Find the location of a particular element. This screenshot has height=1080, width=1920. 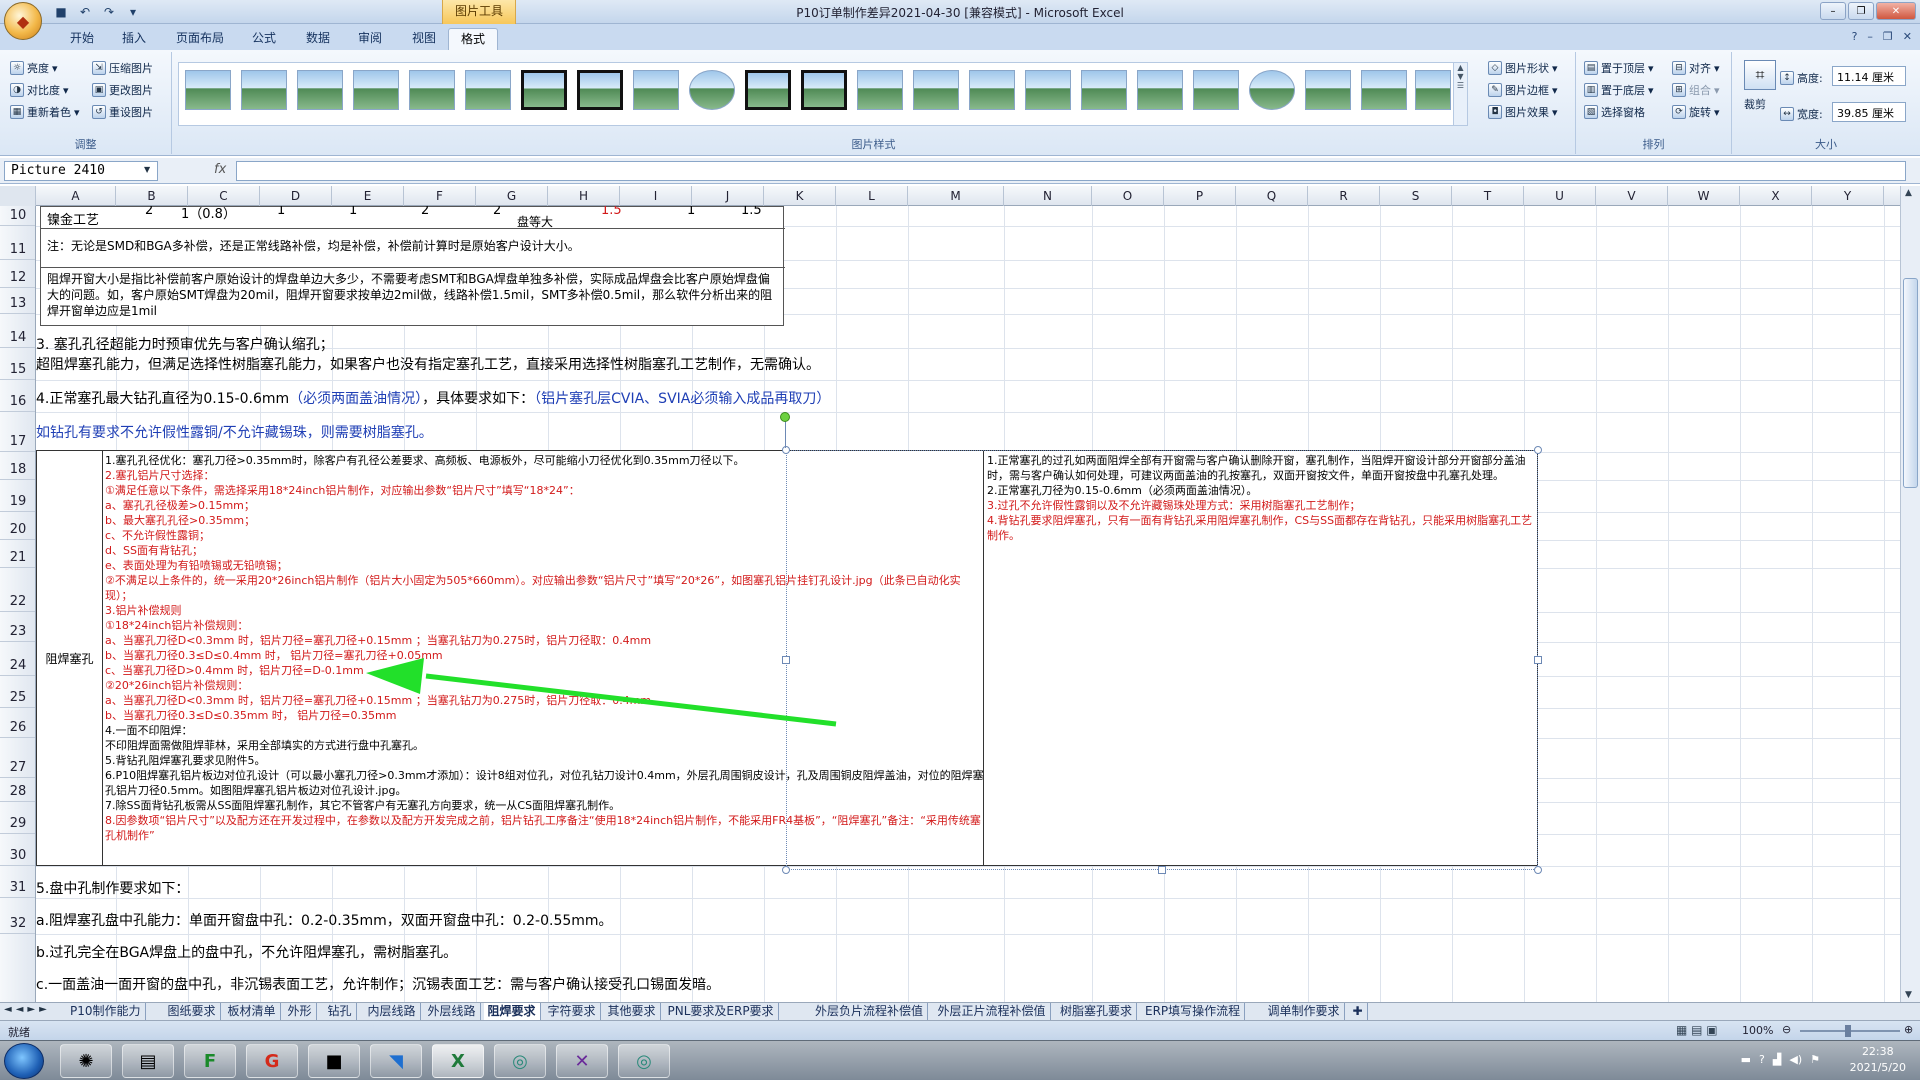

crop-button: 裁剪 is located at coordinates (1755, 104).